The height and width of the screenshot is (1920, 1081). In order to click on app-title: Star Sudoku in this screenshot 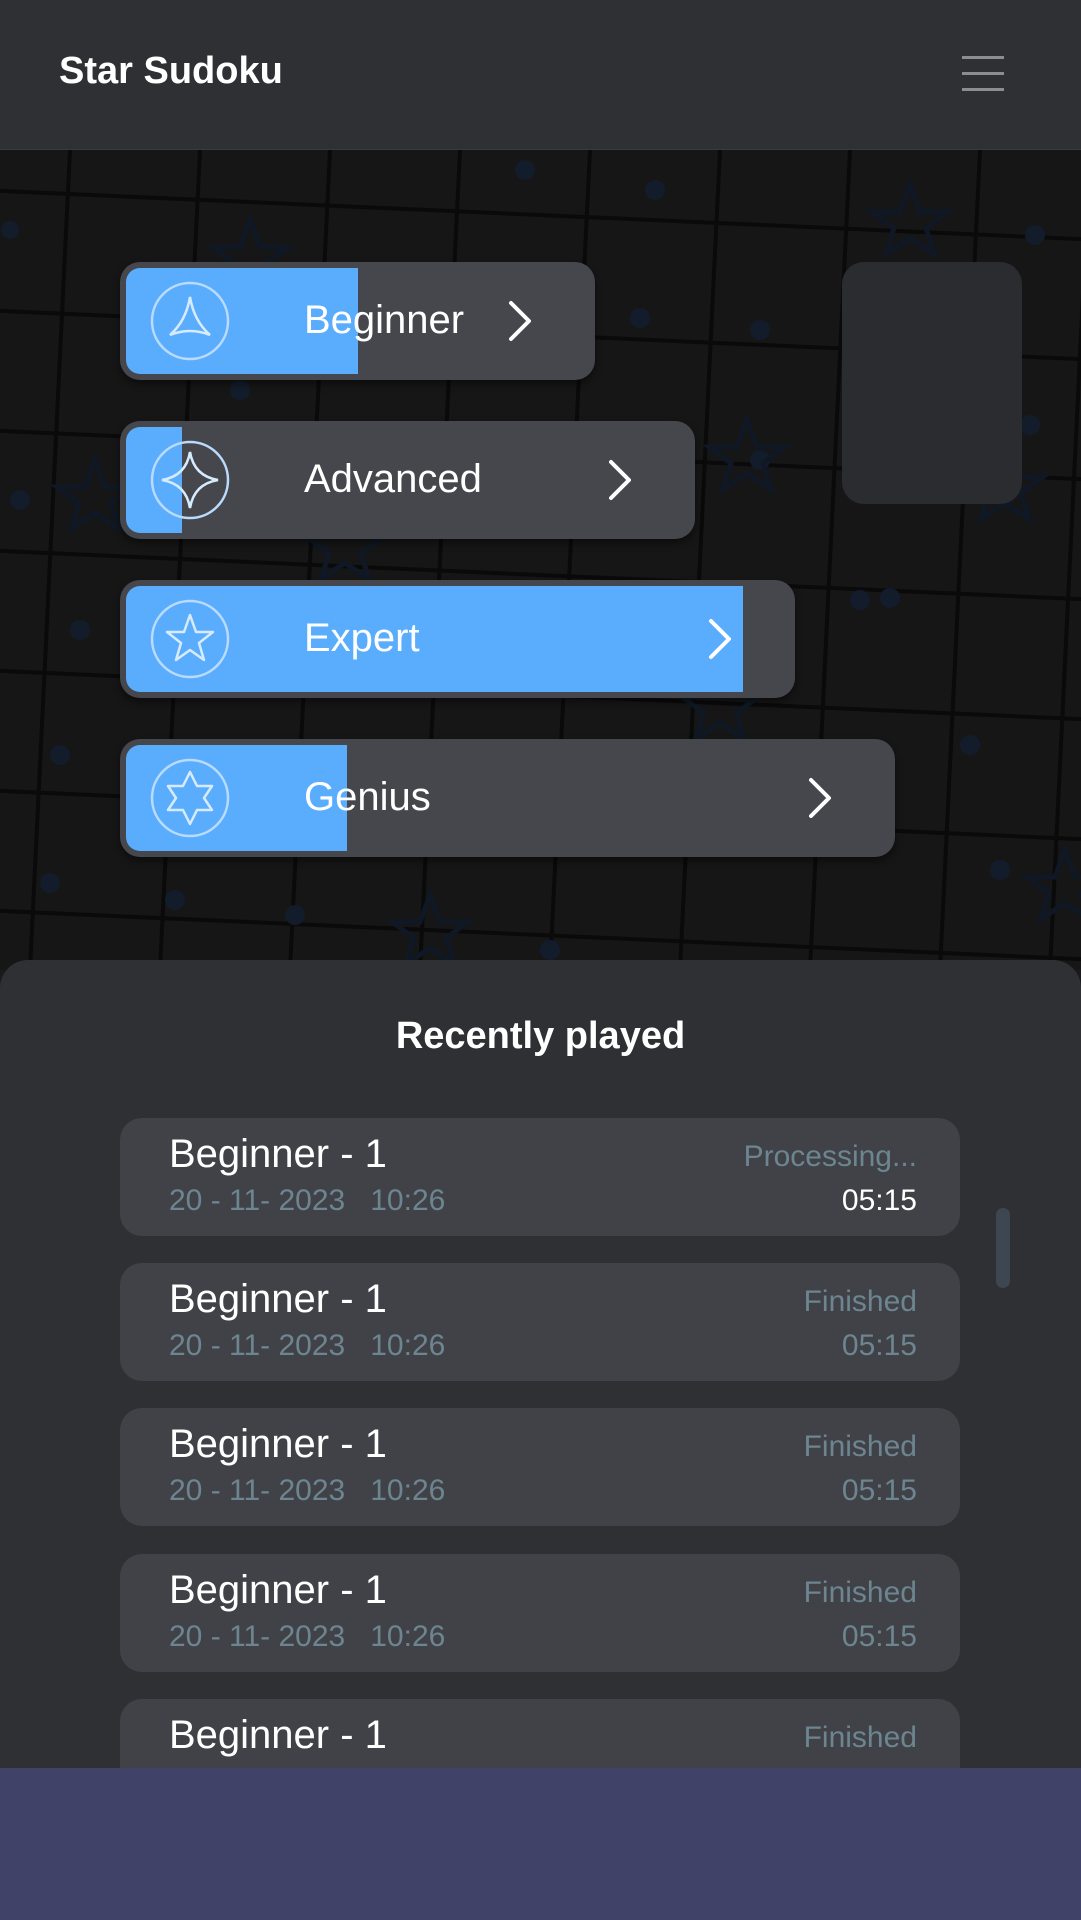, I will do `click(171, 71)`.